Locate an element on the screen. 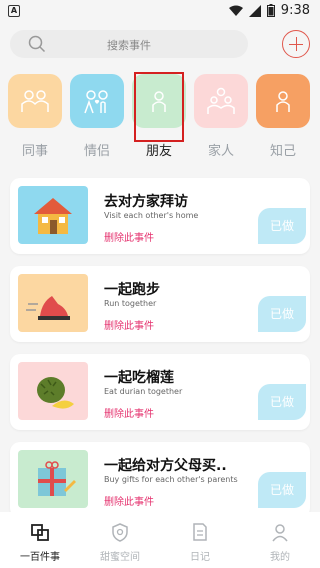 The height and width of the screenshot is (568, 320). category-family: 家人 is located at coordinates (221, 116).